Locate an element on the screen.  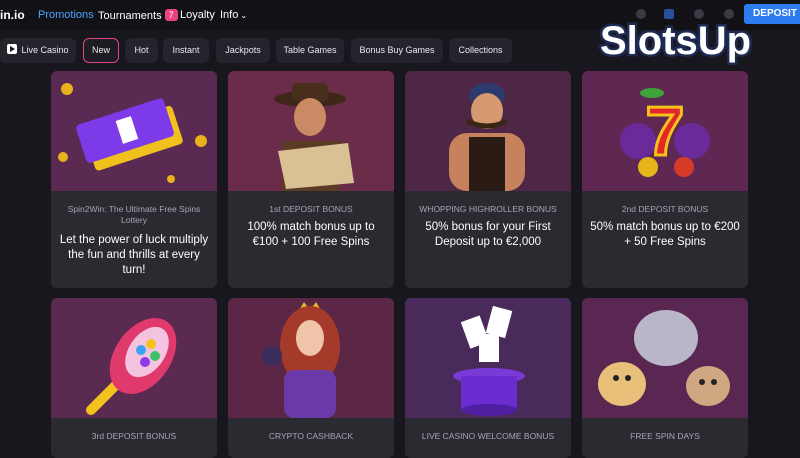
filter-hot: Hot is located at coordinates (141, 50).